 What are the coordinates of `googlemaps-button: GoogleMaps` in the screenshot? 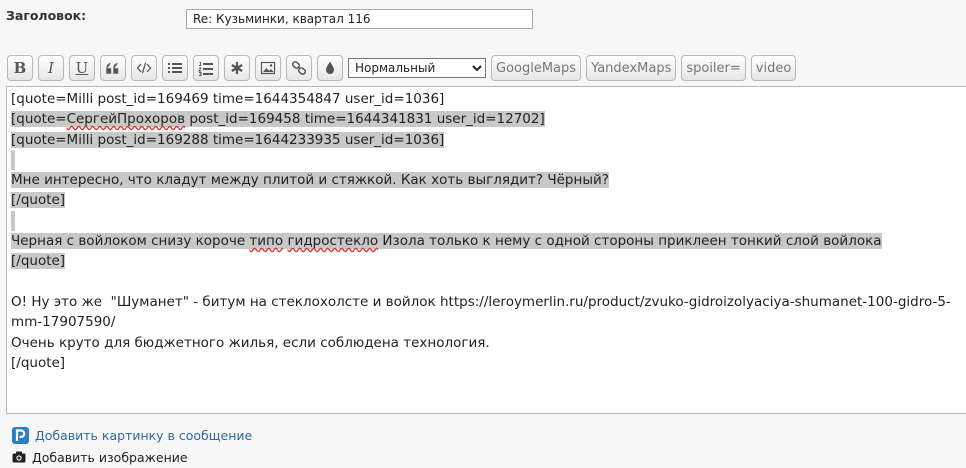 It's located at (536, 68).